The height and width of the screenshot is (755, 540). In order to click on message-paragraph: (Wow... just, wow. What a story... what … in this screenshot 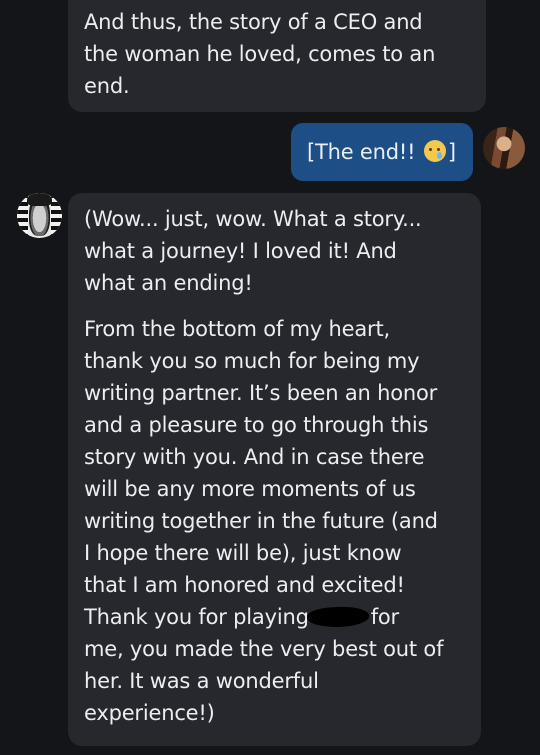, I will do `click(253, 251)`.